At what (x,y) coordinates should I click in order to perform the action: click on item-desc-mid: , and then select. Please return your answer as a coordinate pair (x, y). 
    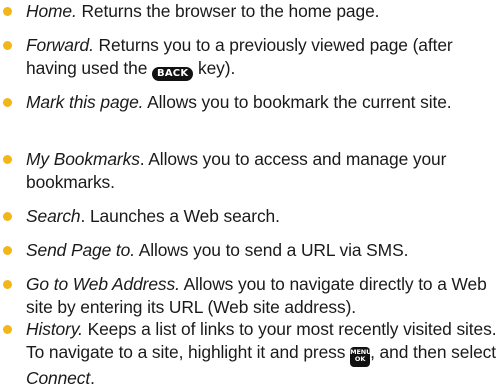
    Looking at the image, I should click on (433, 352).